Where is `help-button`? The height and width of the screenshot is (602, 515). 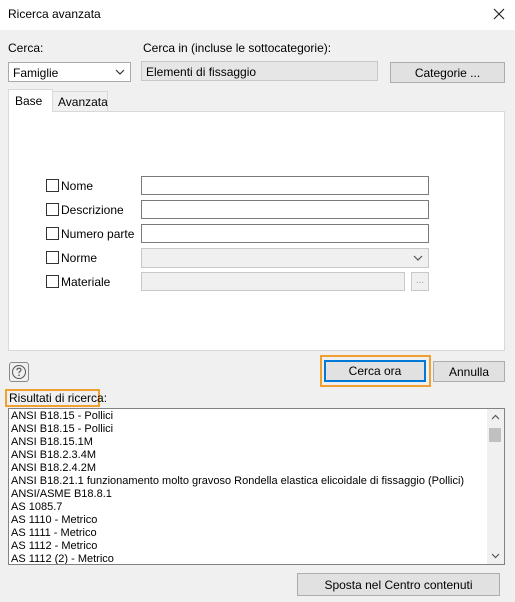
help-button is located at coordinates (19, 372).